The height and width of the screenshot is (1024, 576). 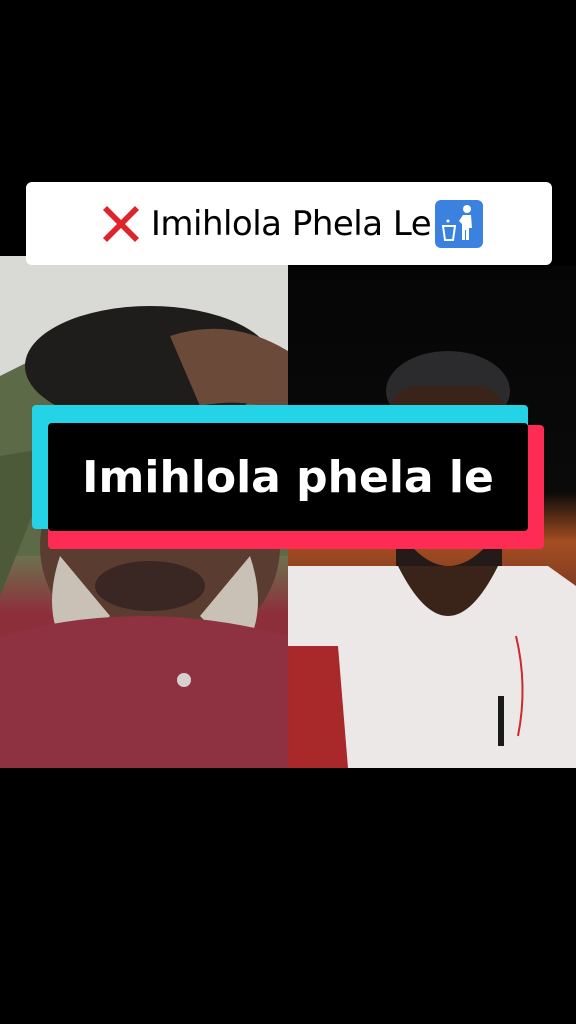 I want to click on center-caption-box: Imihlola phela le, so click(x=288, y=477).